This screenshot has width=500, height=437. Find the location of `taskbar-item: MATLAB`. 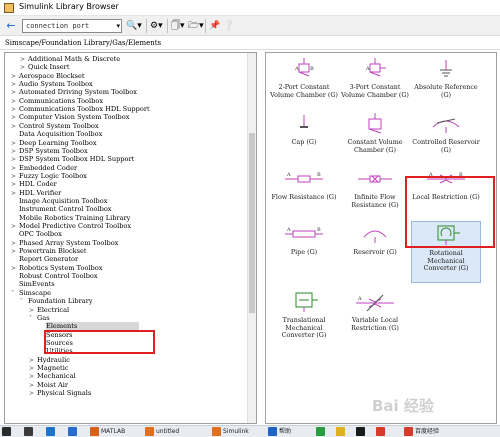

taskbar-item: MATLAB is located at coordinates (107, 431).